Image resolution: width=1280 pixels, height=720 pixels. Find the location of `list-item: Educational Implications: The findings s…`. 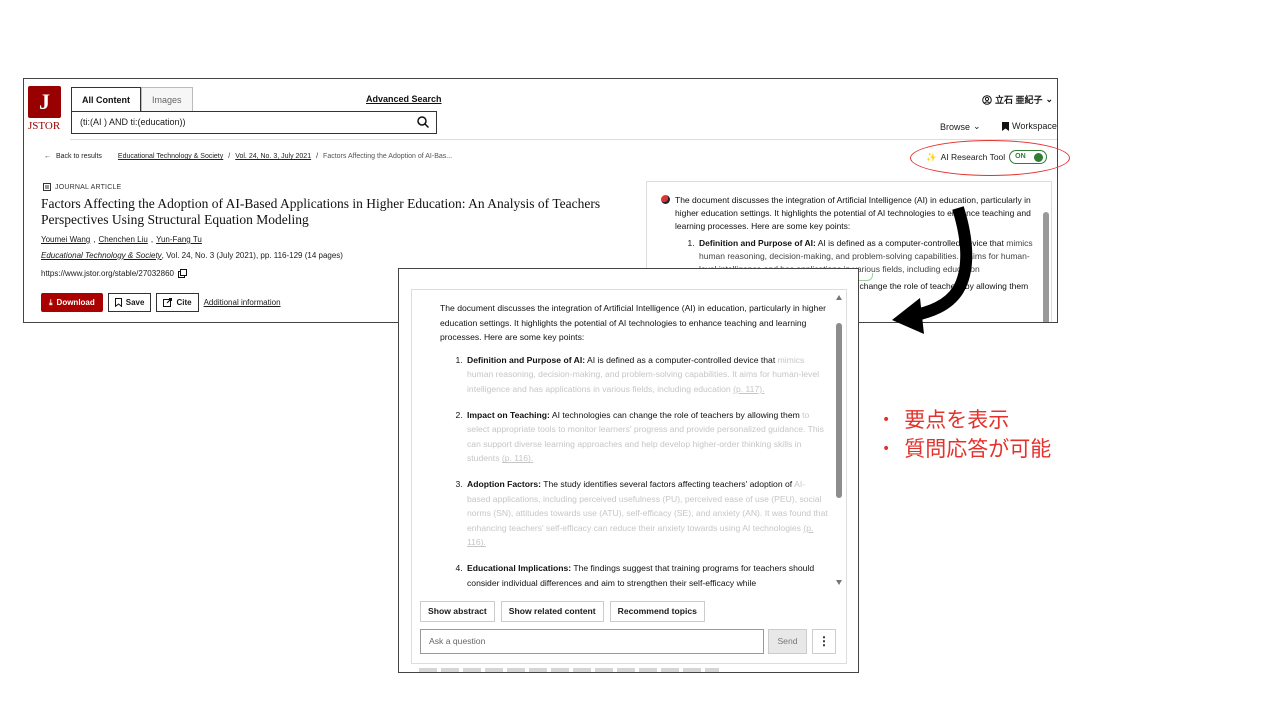

list-item: Educational Implications: The findings s… is located at coordinates (646, 574).